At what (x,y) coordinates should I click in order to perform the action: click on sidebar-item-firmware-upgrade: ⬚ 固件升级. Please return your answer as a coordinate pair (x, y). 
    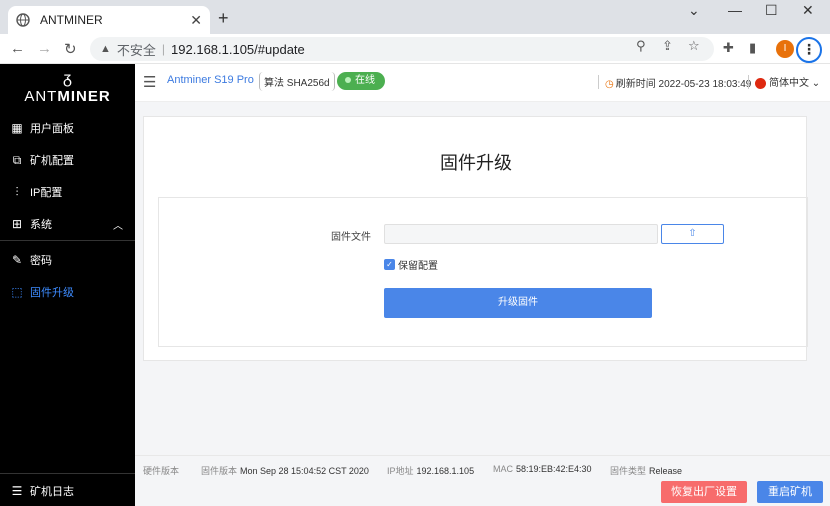
    Looking at the image, I should click on (67, 292).